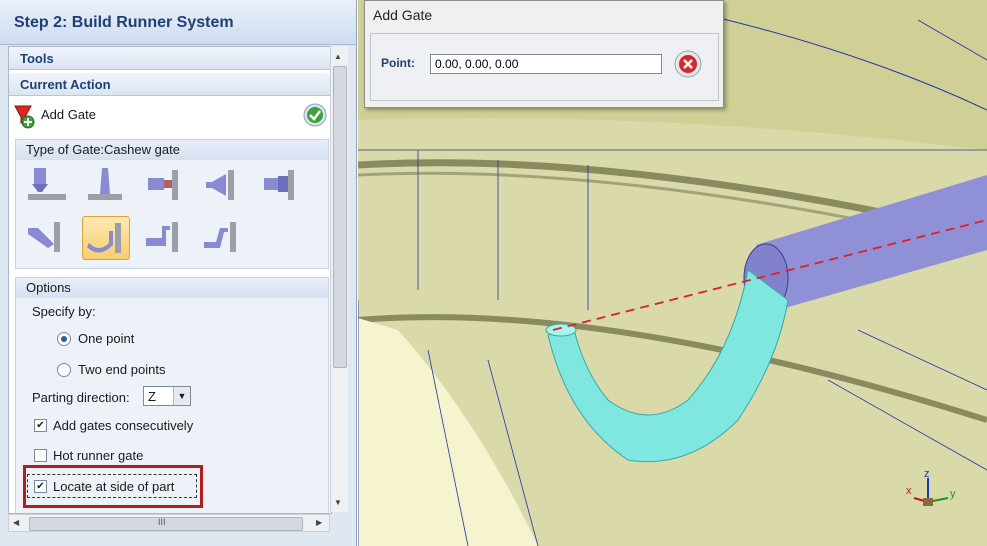 This screenshot has width=987, height=546. What do you see at coordinates (152, 396) in the screenshot?
I see `parting-direction-value: Z` at bounding box center [152, 396].